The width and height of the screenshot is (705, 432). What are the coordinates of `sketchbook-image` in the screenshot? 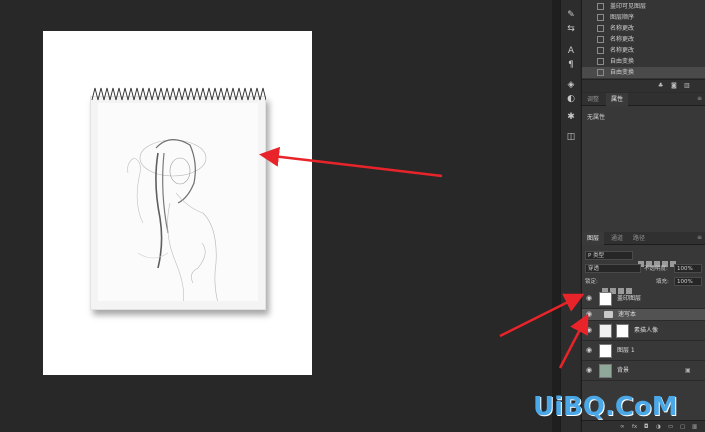 It's located at (178, 203).